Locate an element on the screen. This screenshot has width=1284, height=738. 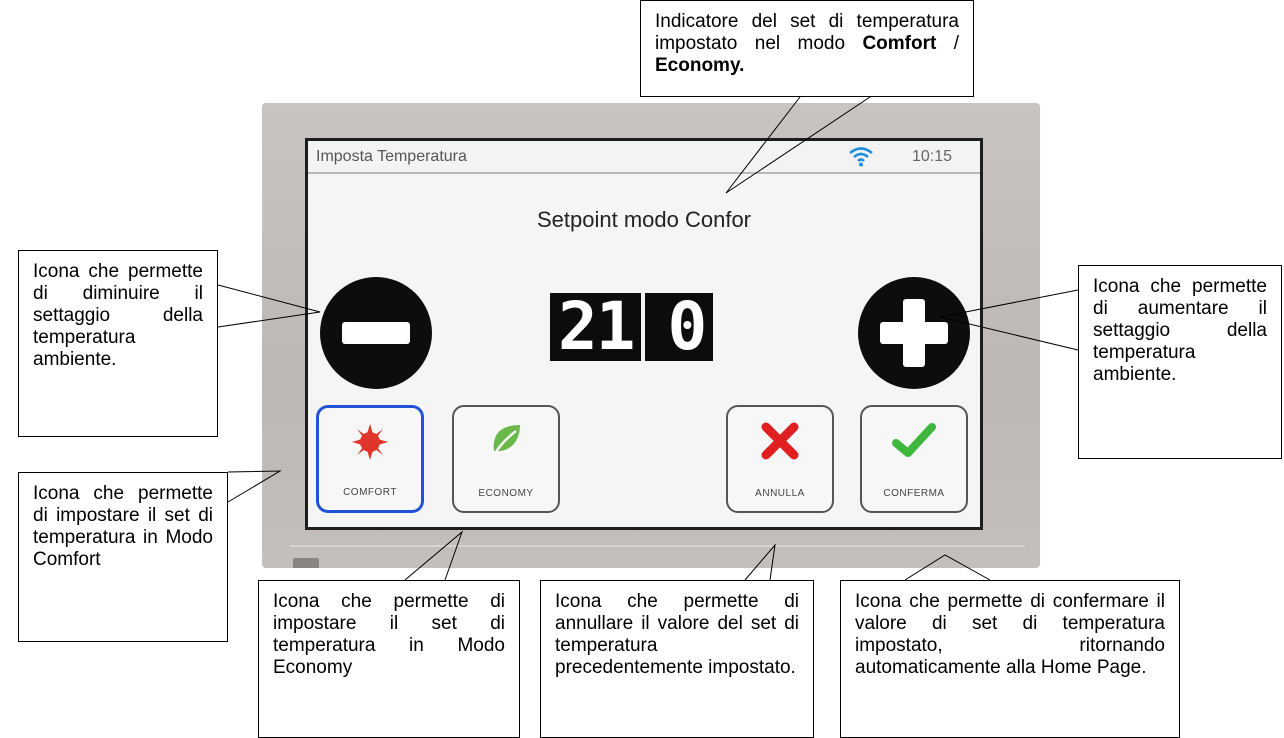
economy-mode-button: ECONOMY is located at coordinates (506, 459).